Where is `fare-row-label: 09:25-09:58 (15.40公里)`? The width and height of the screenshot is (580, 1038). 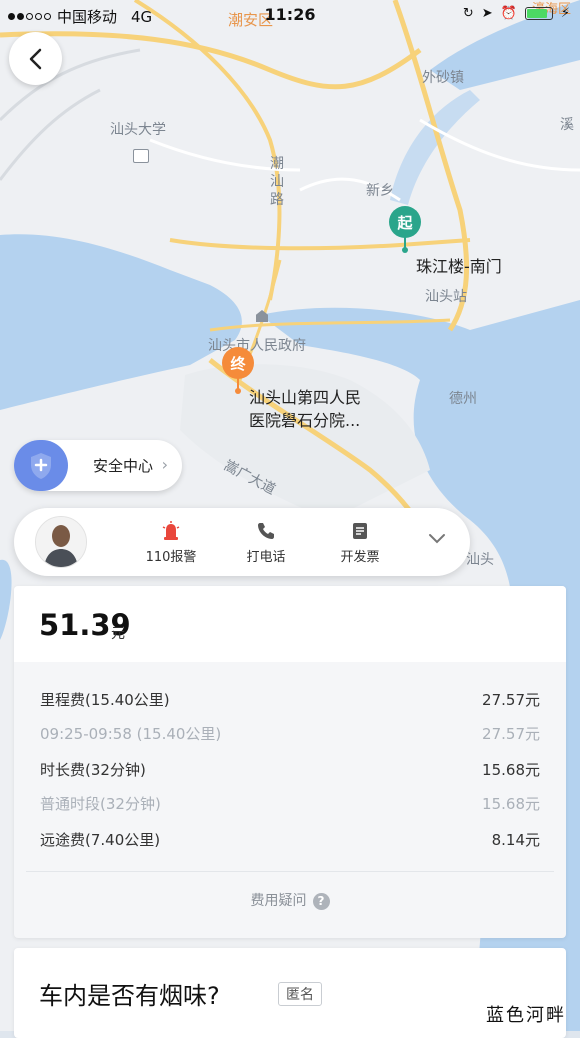 fare-row-label: 09:25-09:58 (15.40公里) is located at coordinates (131, 734).